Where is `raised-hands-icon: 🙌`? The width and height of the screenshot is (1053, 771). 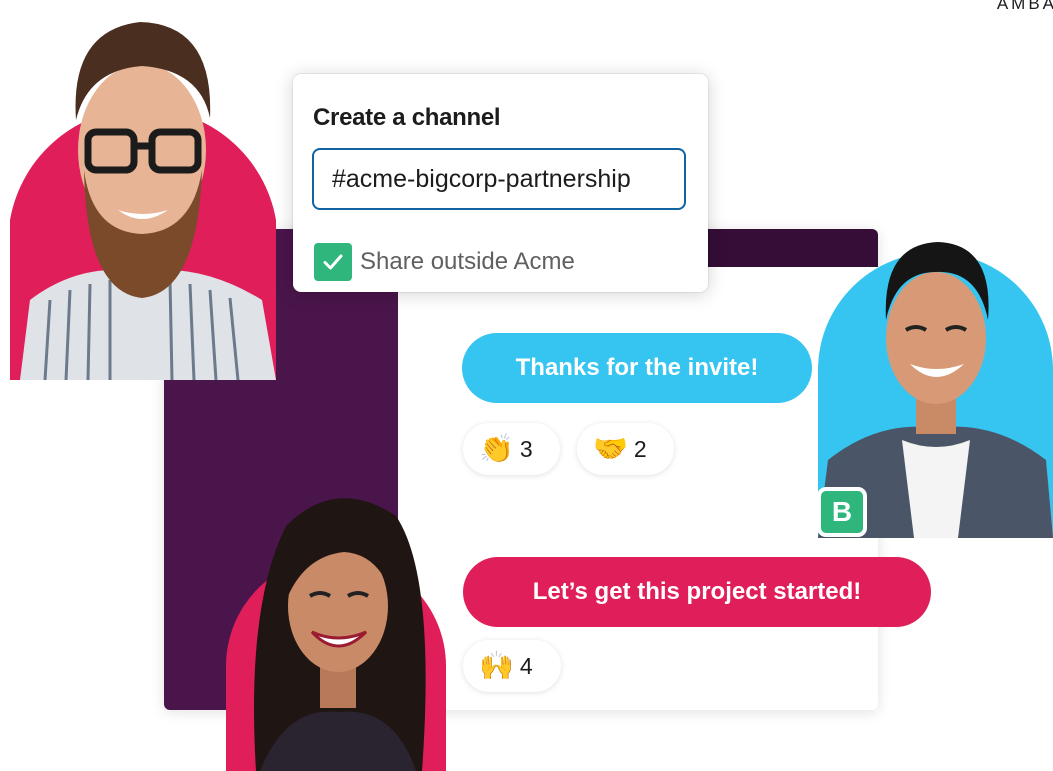
raised-hands-icon: 🙌 is located at coordinates (496, 665).